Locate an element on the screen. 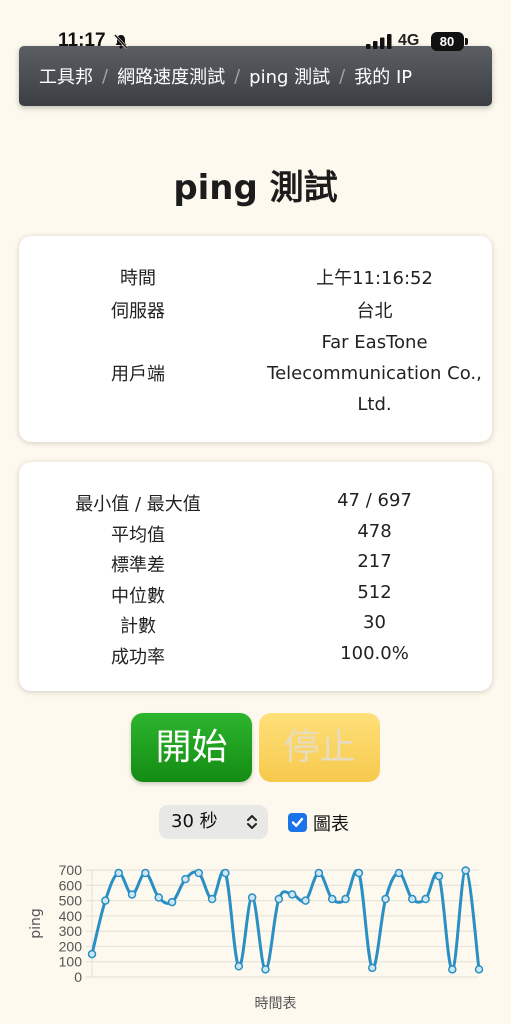 The image size is (511, 1024). network-type: 4G is located at coordinates (409, 40).